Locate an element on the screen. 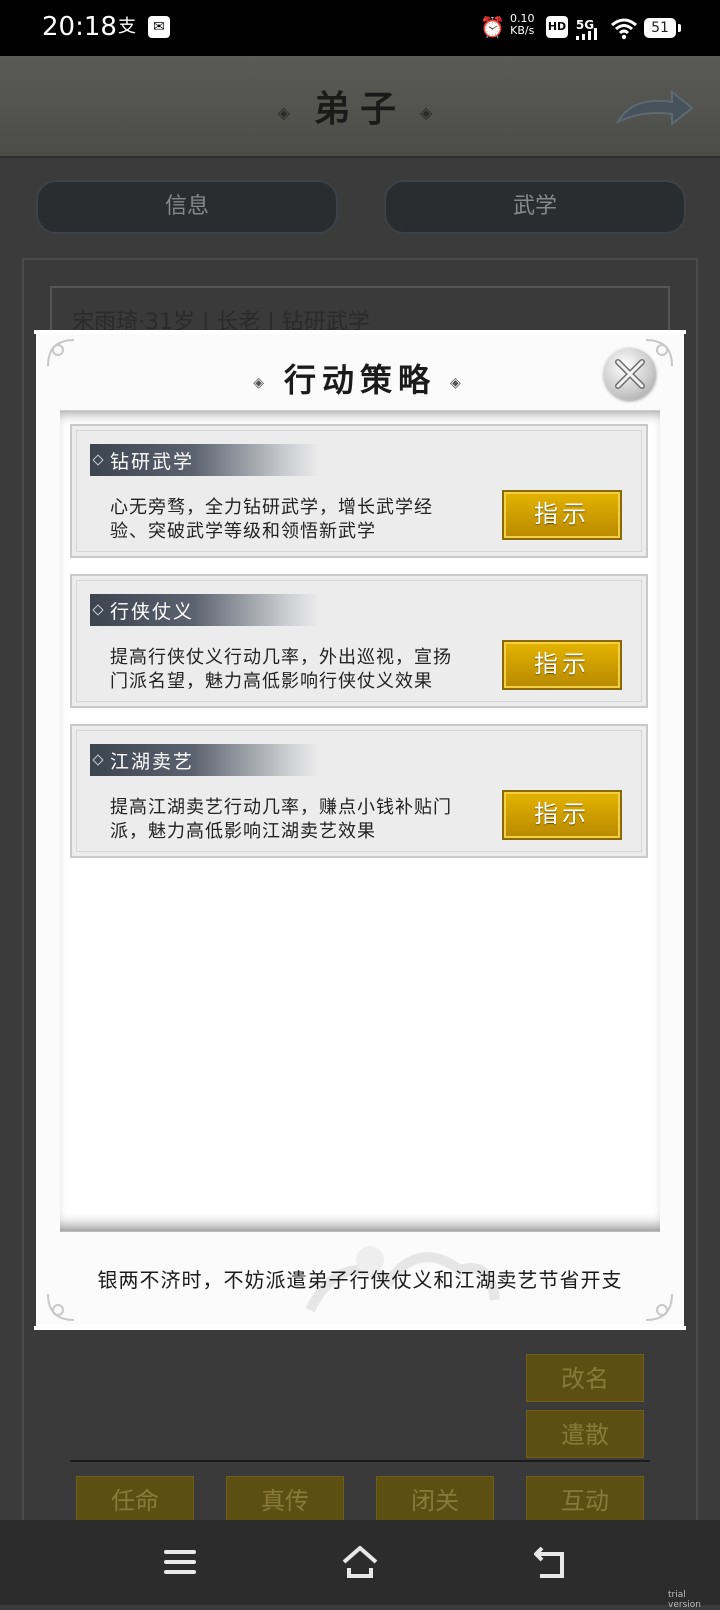  tab-info: 信息 is located at coordinates (187, 207).